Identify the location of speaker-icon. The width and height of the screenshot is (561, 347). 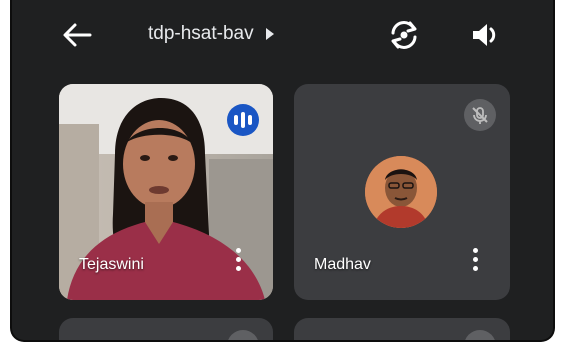
(484, 35).